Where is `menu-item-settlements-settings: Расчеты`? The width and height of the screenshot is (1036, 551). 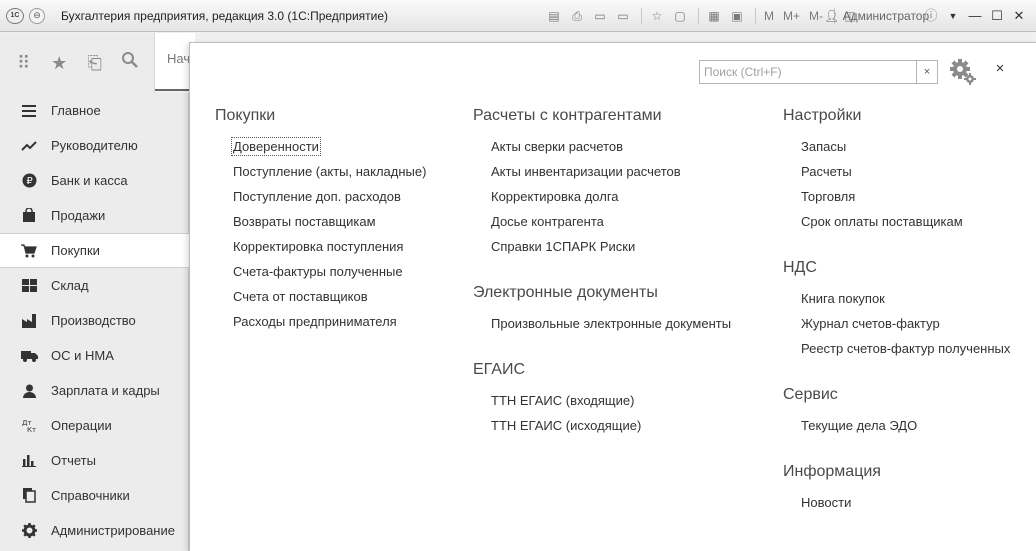 menu-item-settlements-settings: Расчеты is located at coordinates (826, 171).